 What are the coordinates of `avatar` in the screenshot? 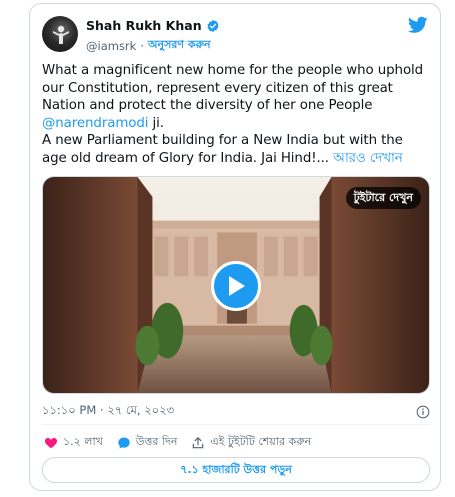 It's located at (60, 34).